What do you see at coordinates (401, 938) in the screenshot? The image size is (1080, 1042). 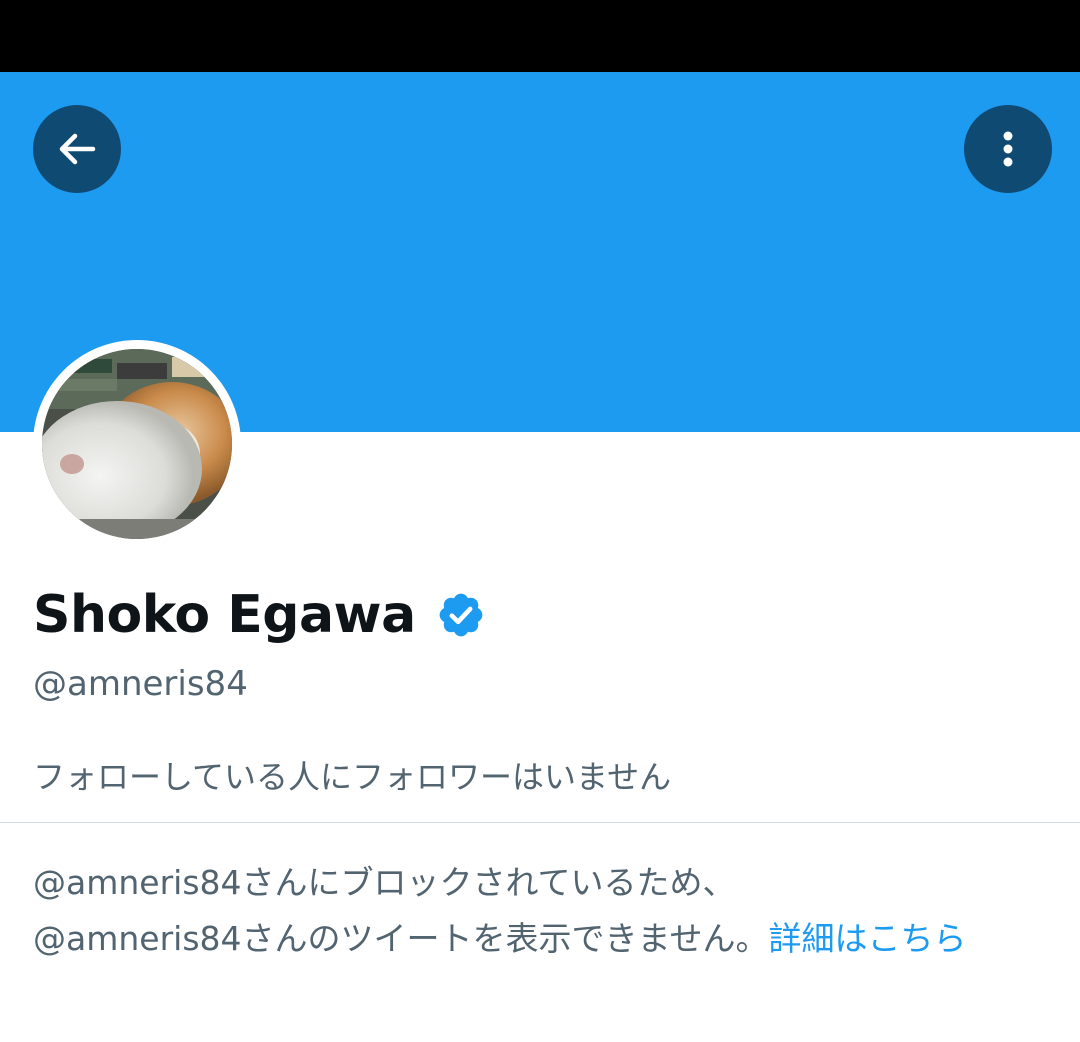 I see `blocked-message-line2: @amneris84さんのツイートを表示できません。` at bounding box center [401, 938].